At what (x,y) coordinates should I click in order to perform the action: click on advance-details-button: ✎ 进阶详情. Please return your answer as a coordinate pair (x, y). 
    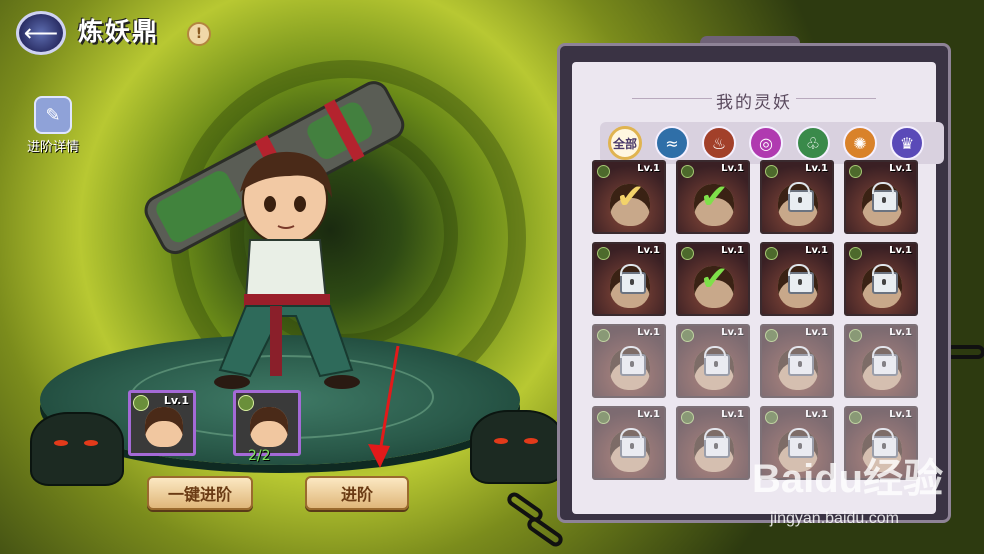
    Looking at the image, I should click on (53, 127).